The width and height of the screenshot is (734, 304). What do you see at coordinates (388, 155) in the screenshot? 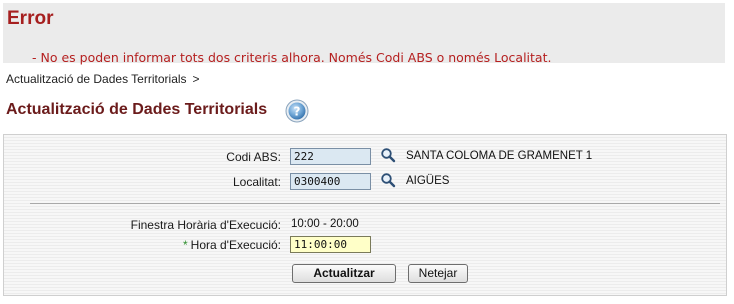
I see `codi-abs-search-icon` at bounding box center [388, 155].